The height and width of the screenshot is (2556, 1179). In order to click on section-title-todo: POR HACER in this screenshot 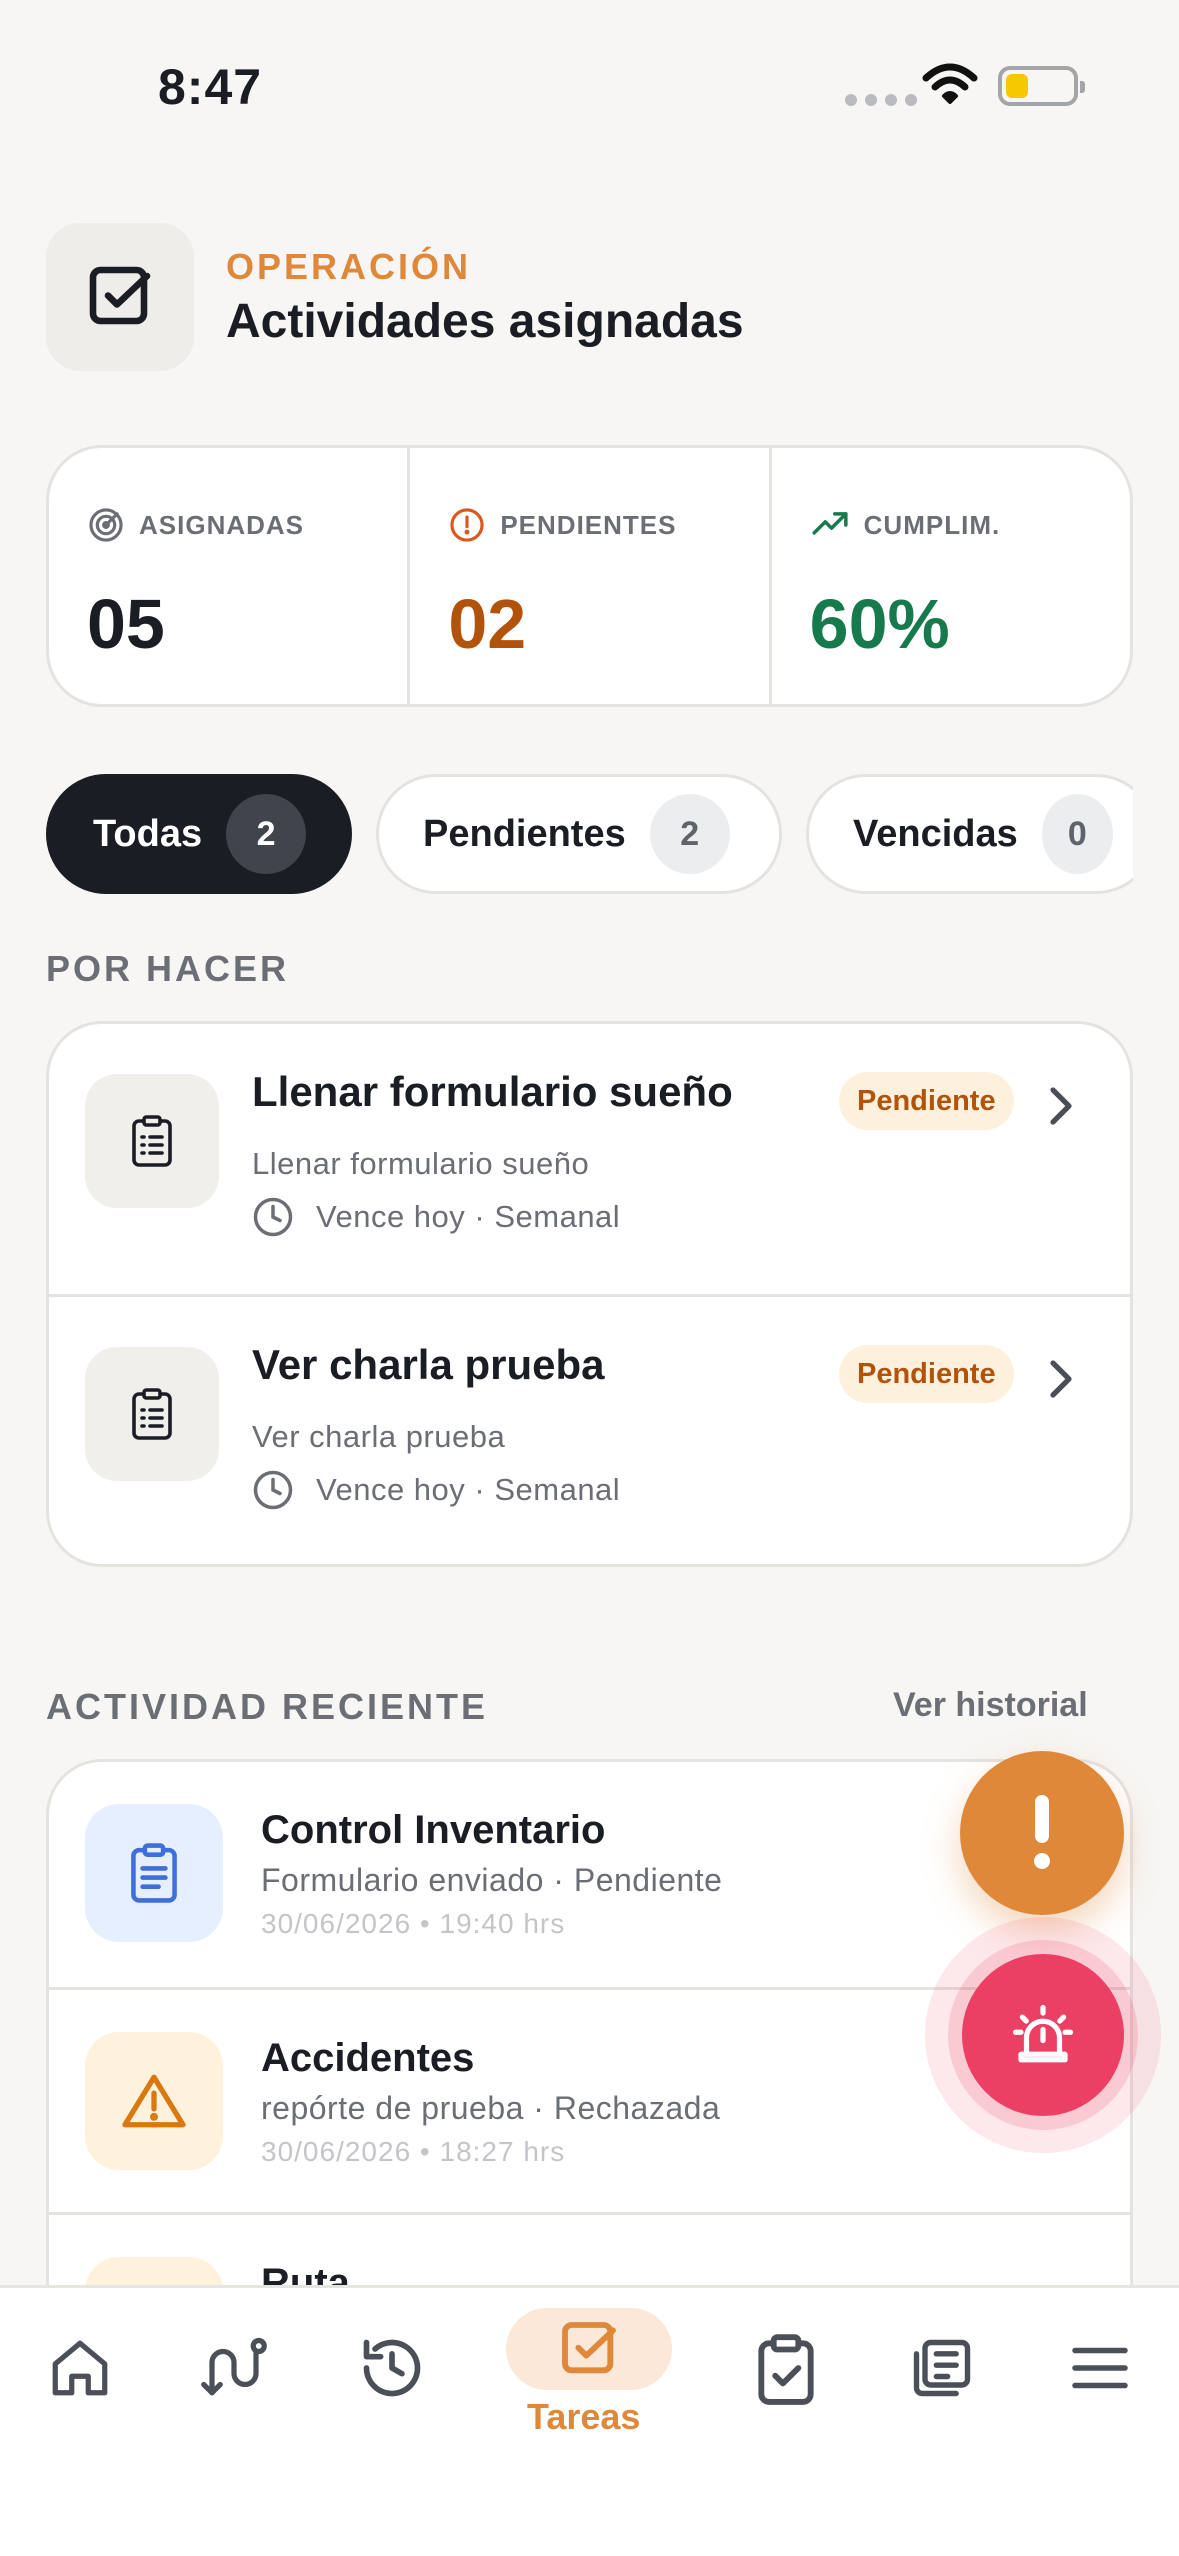, I will do `click(168, 968)`.